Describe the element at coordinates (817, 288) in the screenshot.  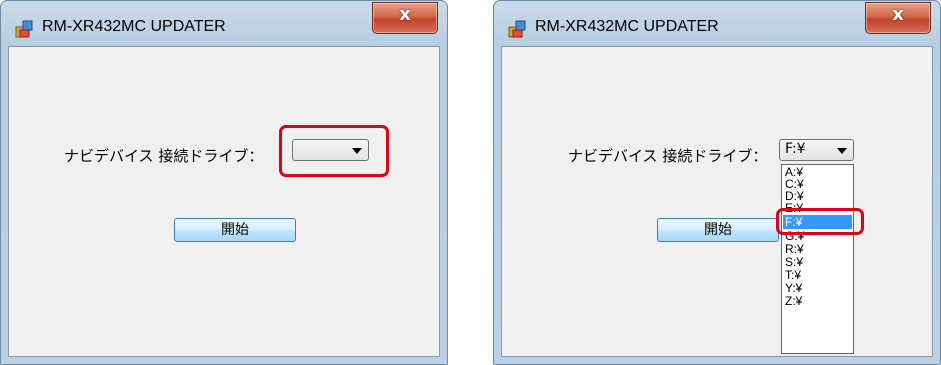
I see `drive-option: Y:¥` at that location.